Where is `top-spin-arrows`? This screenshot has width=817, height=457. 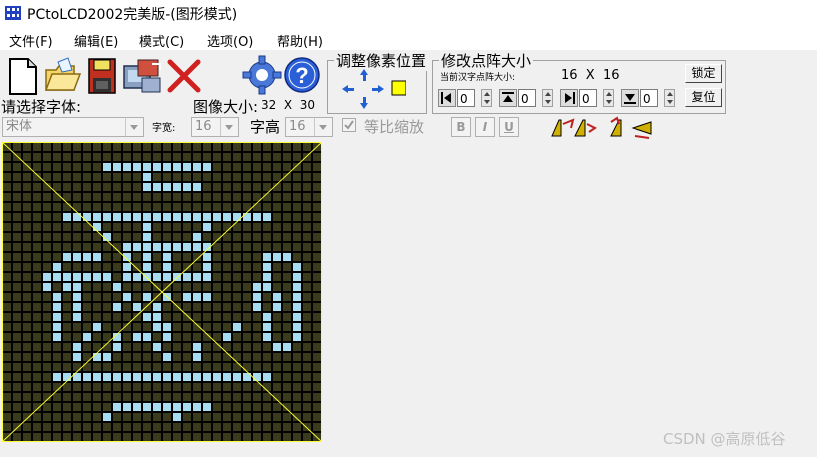 top-spin-arrows is located at coordinates (547, 98).